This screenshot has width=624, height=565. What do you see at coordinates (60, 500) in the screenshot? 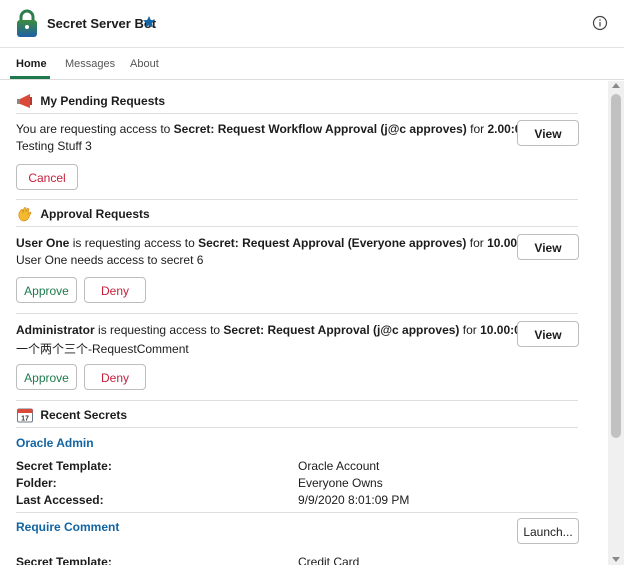
I see `last-accessed-label: Last Accessed:` at bounding box center [60, 500].